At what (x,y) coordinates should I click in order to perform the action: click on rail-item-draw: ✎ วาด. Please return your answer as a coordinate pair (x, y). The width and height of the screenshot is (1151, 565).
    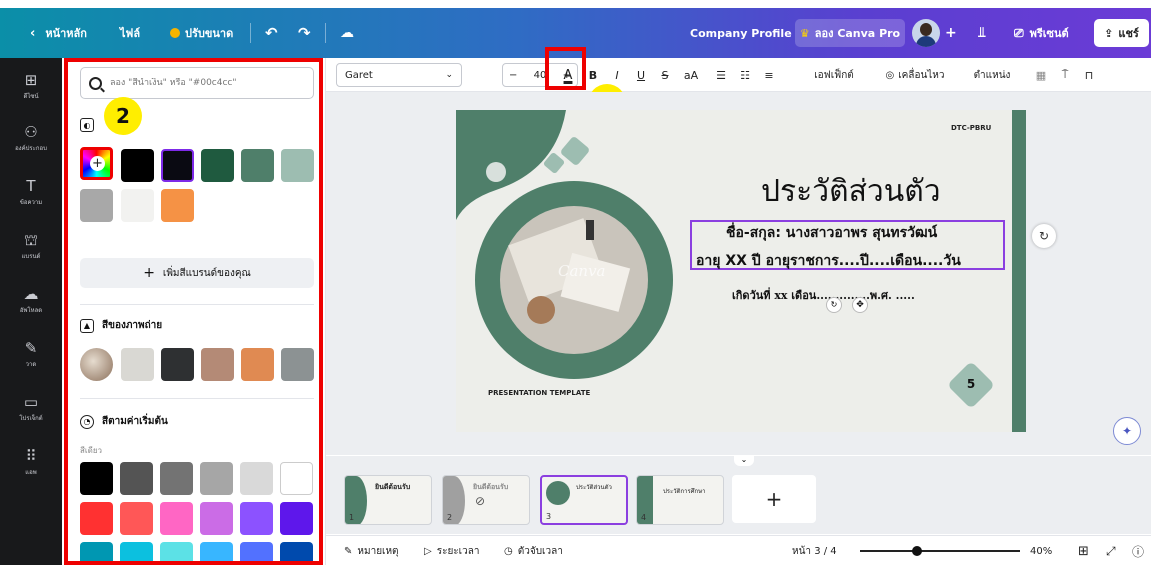
    Looking at the image, I should click on (31, 354).